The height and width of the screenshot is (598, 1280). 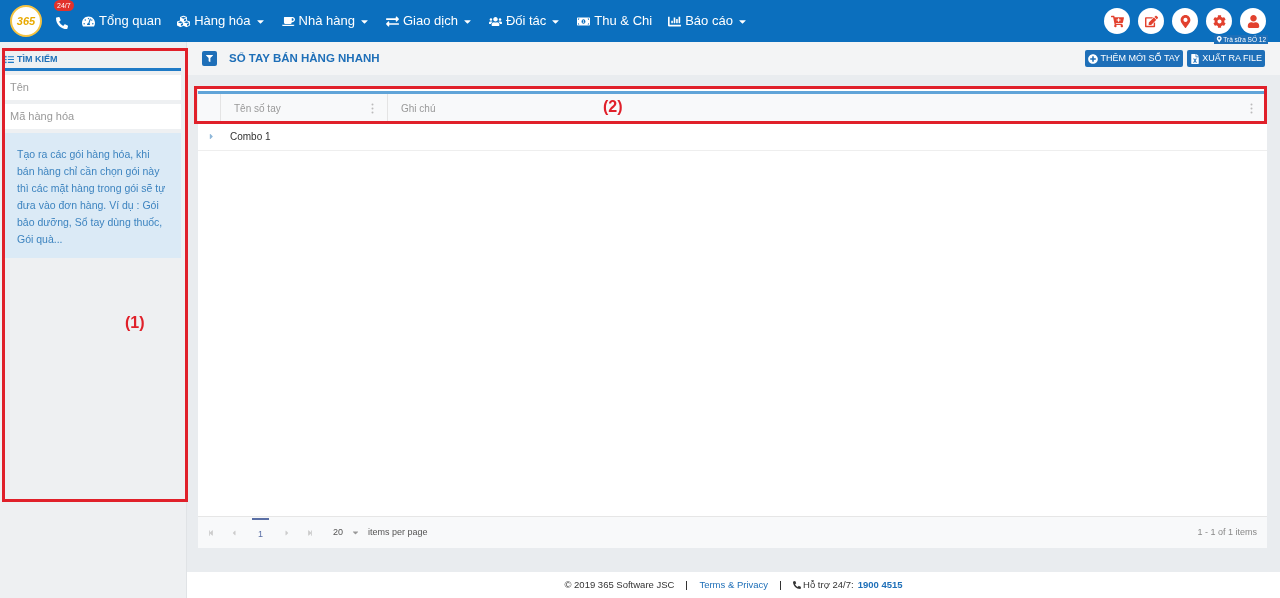 What do you see at coordinates (675, 21) in the screenshot?
I see `bar-chart-icon` at bounding box center [675, 21].